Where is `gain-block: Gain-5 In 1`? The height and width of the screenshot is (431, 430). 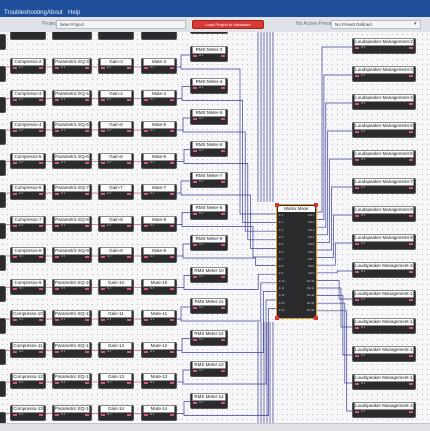
gain-block: Gain-5 In 1 is located at coordinates (116, 129).